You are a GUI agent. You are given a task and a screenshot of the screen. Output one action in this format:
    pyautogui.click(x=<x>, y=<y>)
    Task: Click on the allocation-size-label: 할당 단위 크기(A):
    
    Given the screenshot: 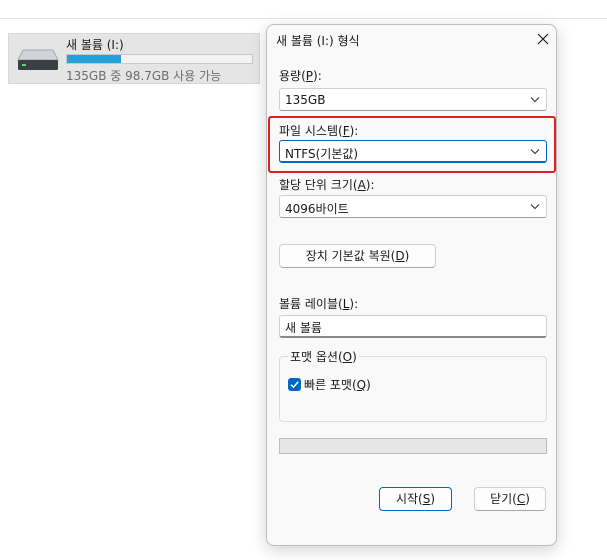 What is the action you would take?
    pyautogui.click(x=327, y=185)
    